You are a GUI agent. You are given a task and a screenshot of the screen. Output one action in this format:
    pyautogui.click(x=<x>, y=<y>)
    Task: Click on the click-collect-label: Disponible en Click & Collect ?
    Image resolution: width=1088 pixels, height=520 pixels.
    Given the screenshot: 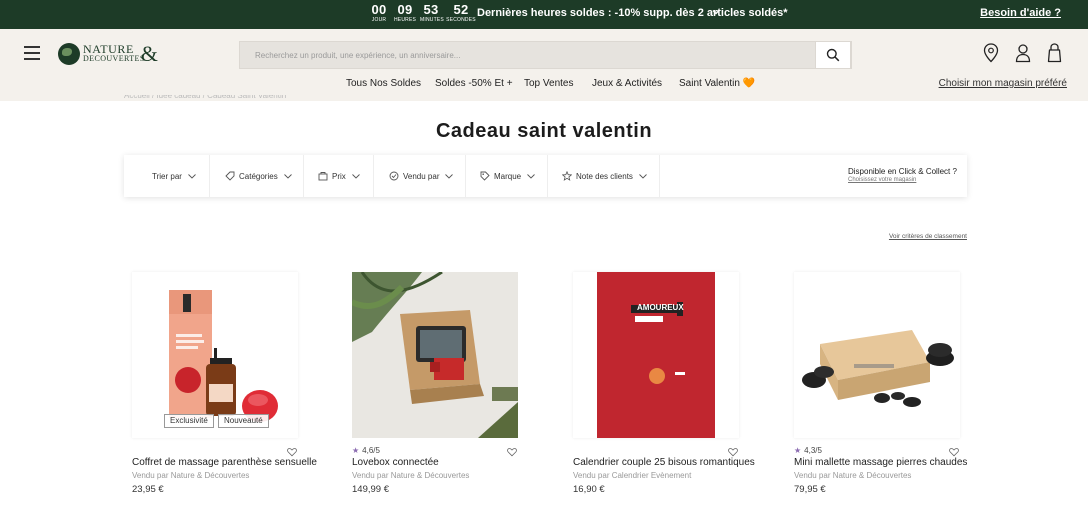 What is the action you would take?
    pyautogui.click(x=902, y=171)
    